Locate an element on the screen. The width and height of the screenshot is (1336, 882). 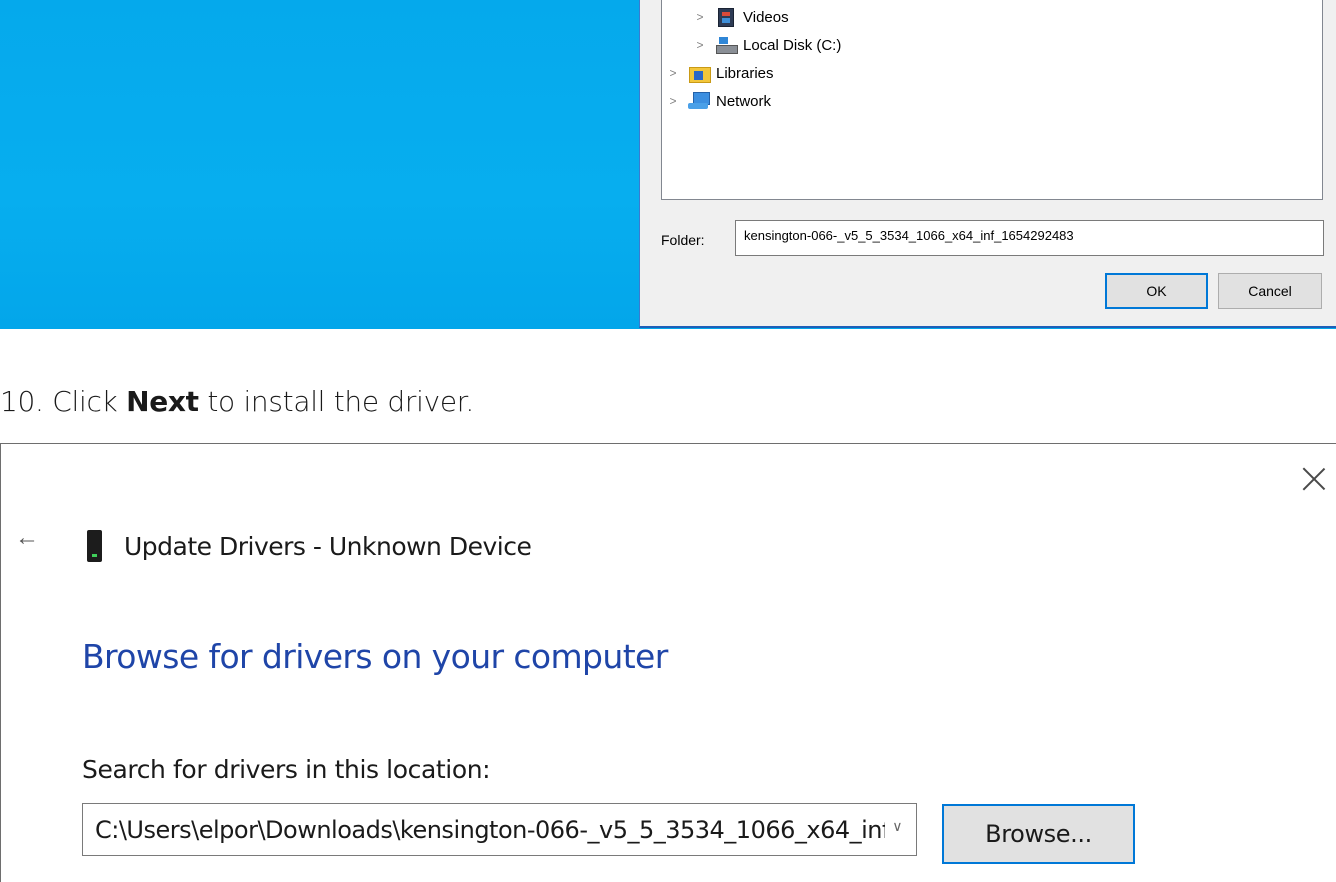
instruction-prefix: 10. Click is located at coordinates (63, 401).